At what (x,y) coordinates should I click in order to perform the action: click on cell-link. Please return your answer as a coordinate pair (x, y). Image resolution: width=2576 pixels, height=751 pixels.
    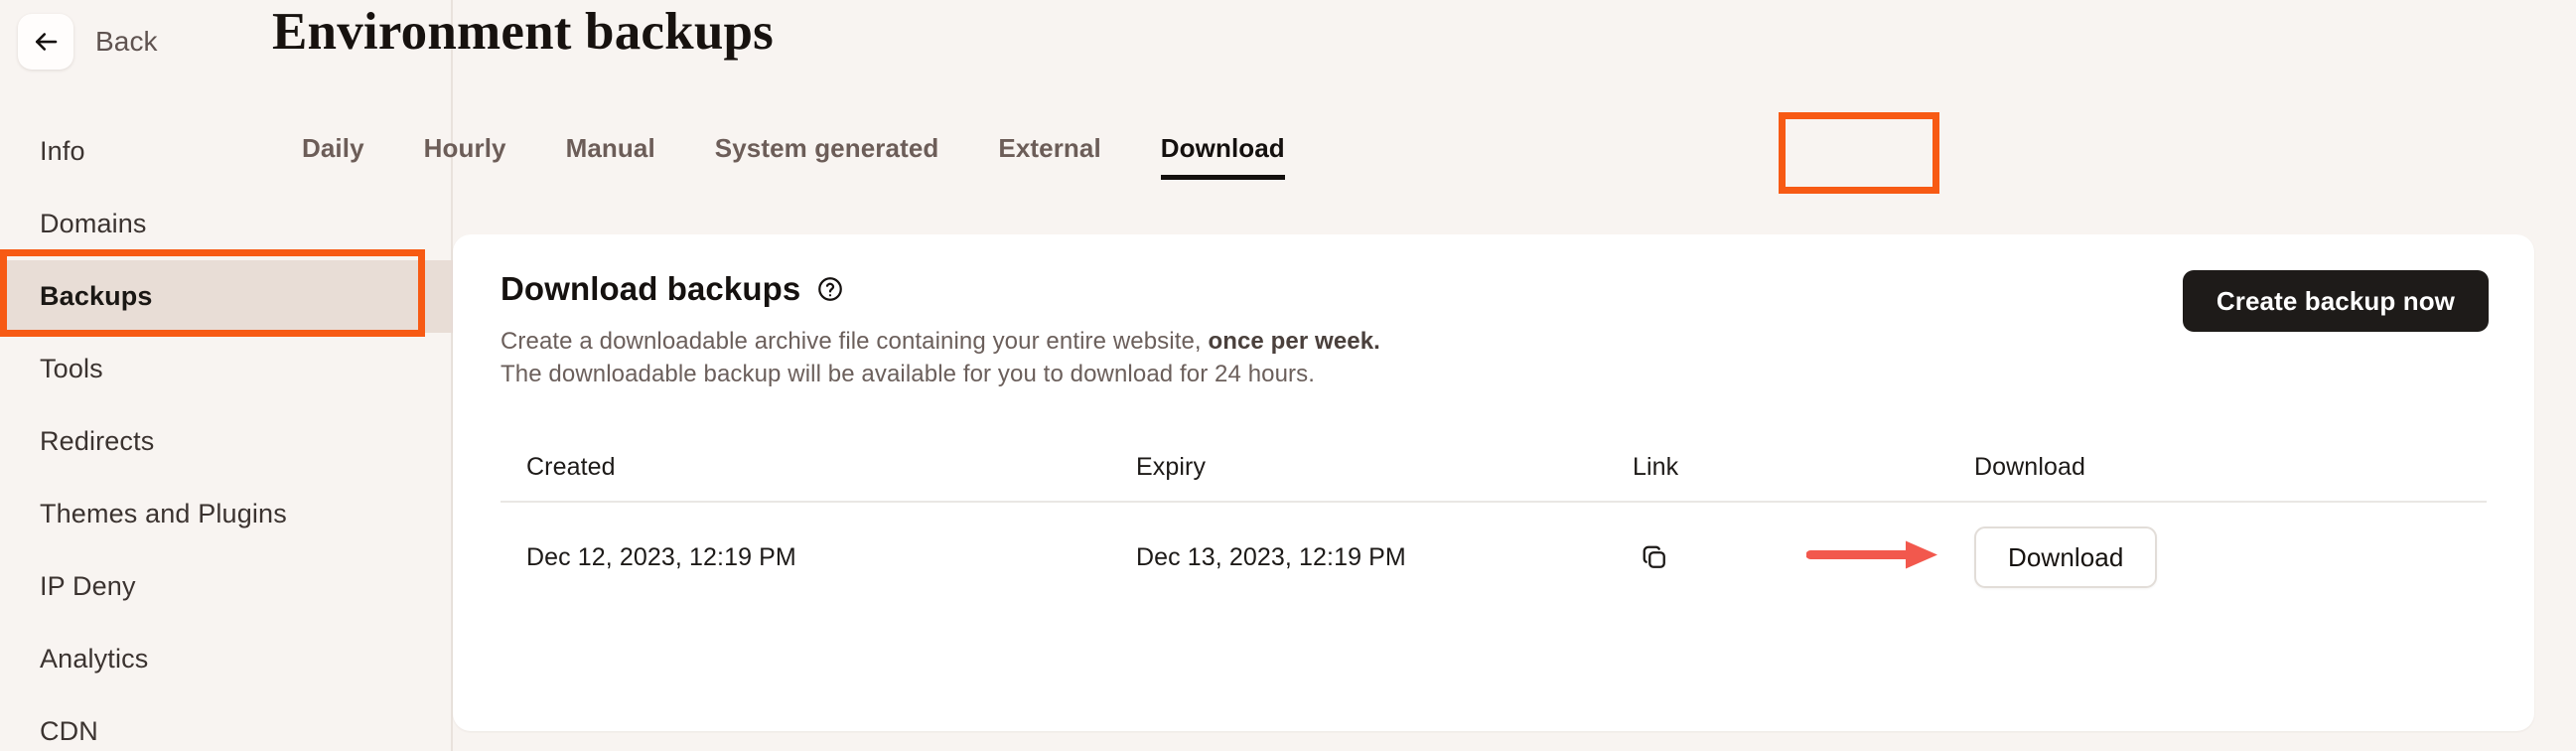
    Looking at the image, I should click on (1797, 557).